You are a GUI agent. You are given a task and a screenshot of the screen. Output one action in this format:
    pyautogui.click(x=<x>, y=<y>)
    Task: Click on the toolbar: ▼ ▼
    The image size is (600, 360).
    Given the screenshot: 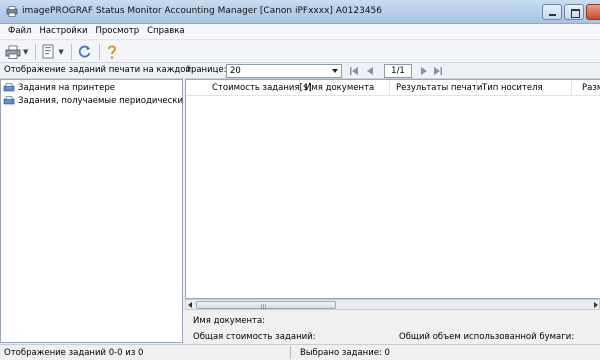 What is the action you would take?
    pyautogui.click(x=300, y=52)
    